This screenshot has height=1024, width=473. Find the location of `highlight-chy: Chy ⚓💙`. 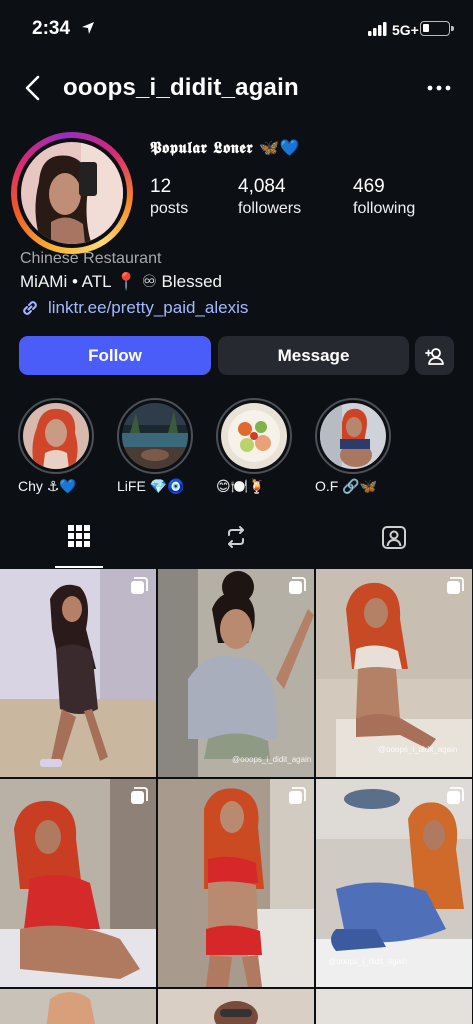

highlight-chy: Chy ⚓💙 is located at coordinates (56, 446).